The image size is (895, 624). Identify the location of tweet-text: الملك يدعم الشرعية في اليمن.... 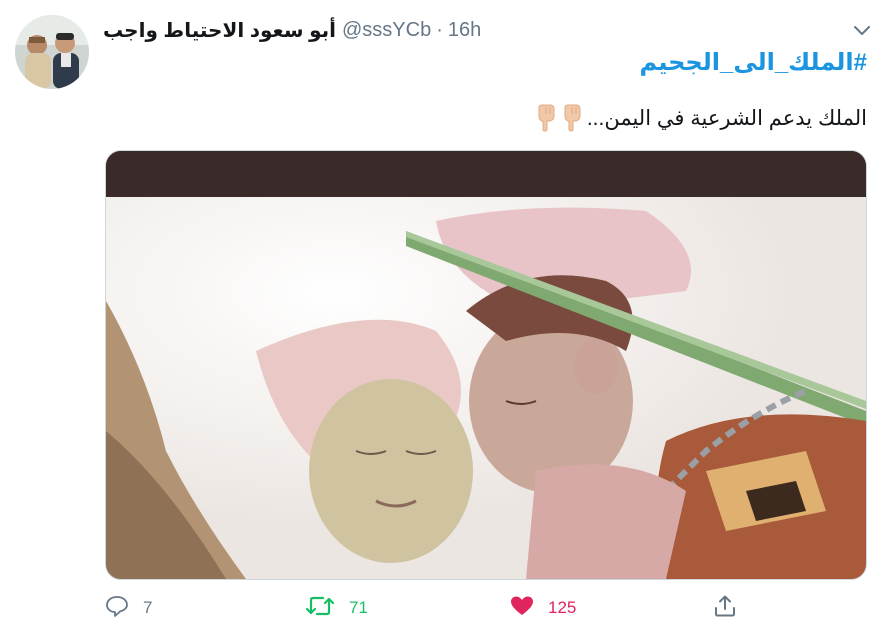
(701, 118).